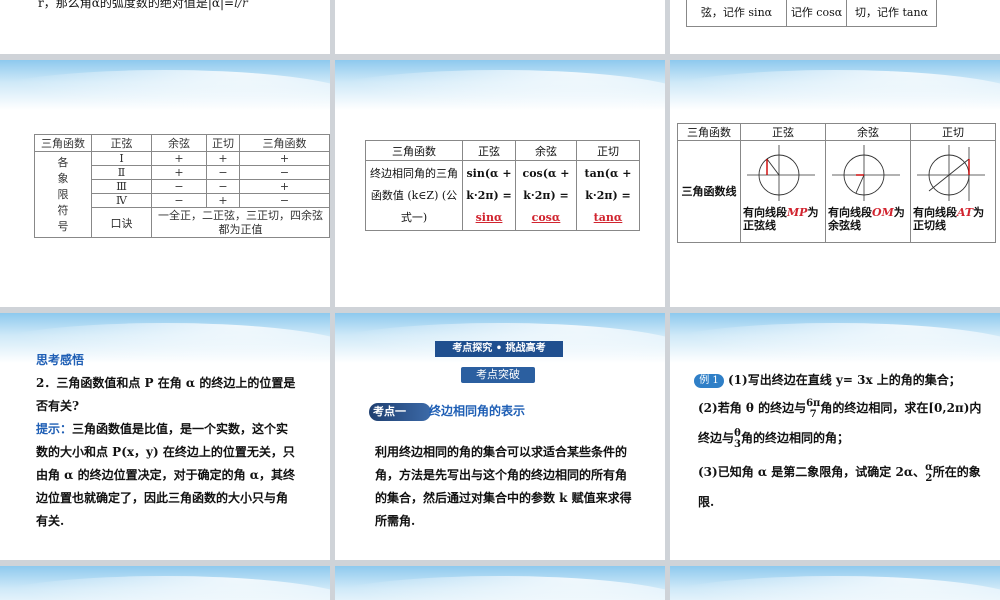 The height and width of the screenshot is (600, 1000). I want to click on point-badge: 考点一, so click(400, 412).